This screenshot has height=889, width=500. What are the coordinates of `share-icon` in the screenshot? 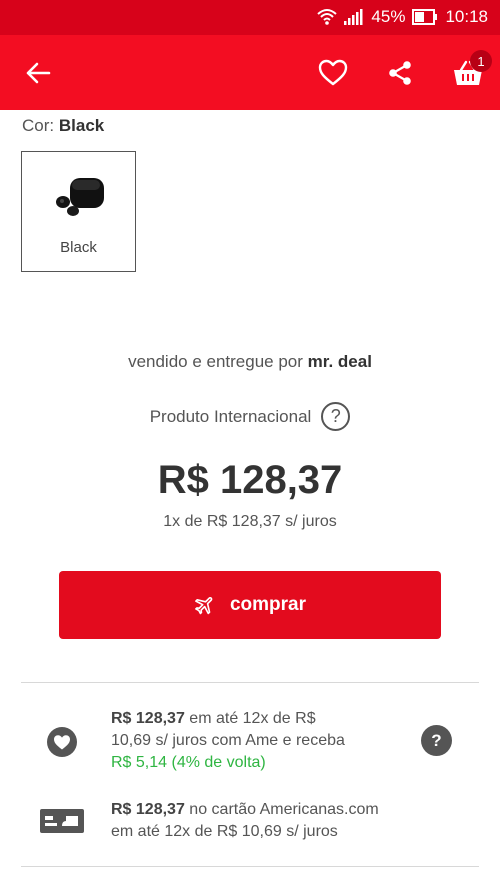 It's located at (400, 72).